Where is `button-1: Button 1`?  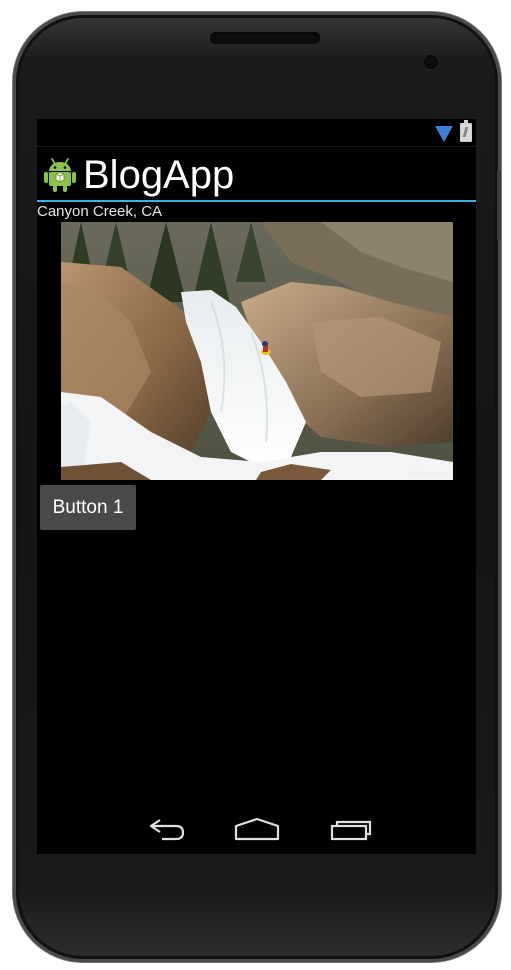 button-1: Button 1 is located at coordinates (88, 507).